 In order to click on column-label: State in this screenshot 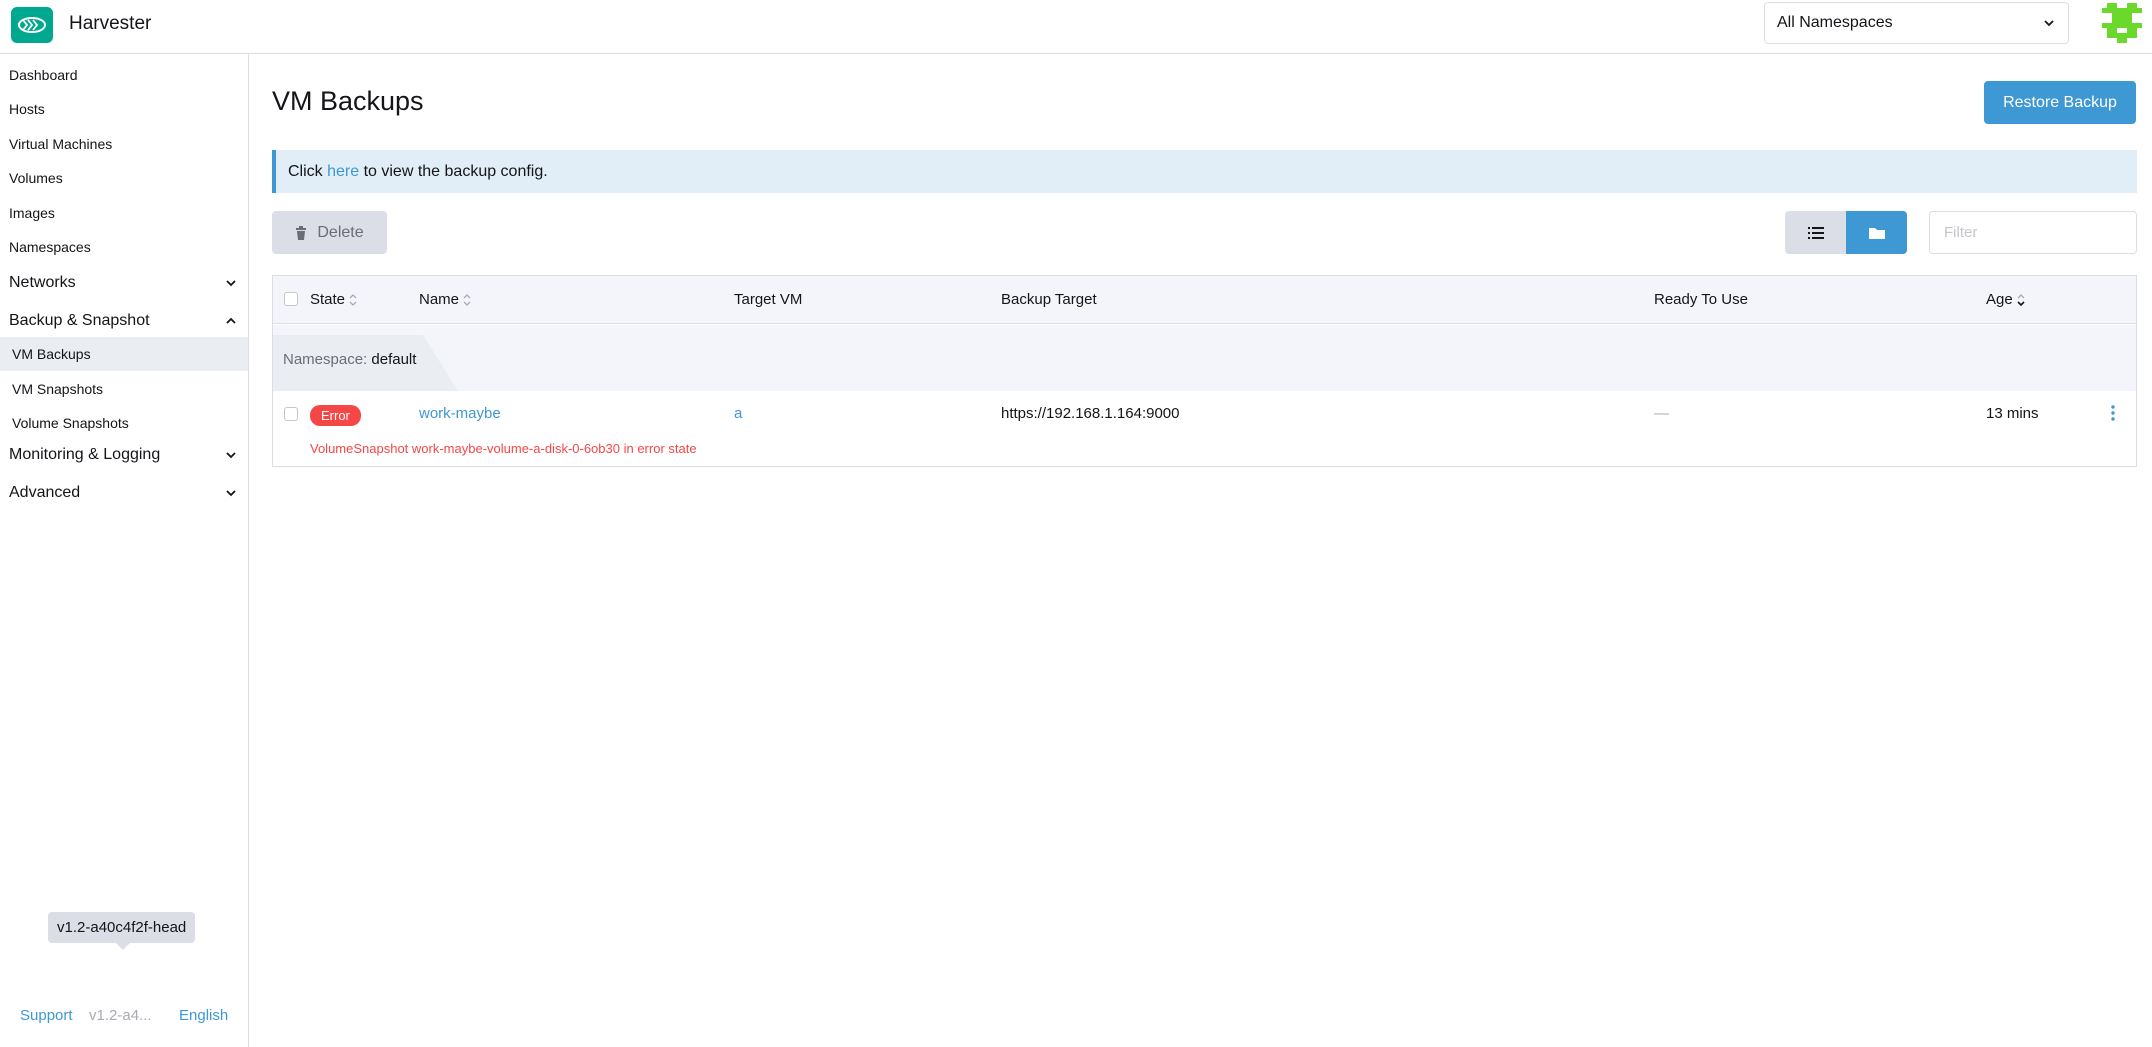, I will do `click(328, 299)`.